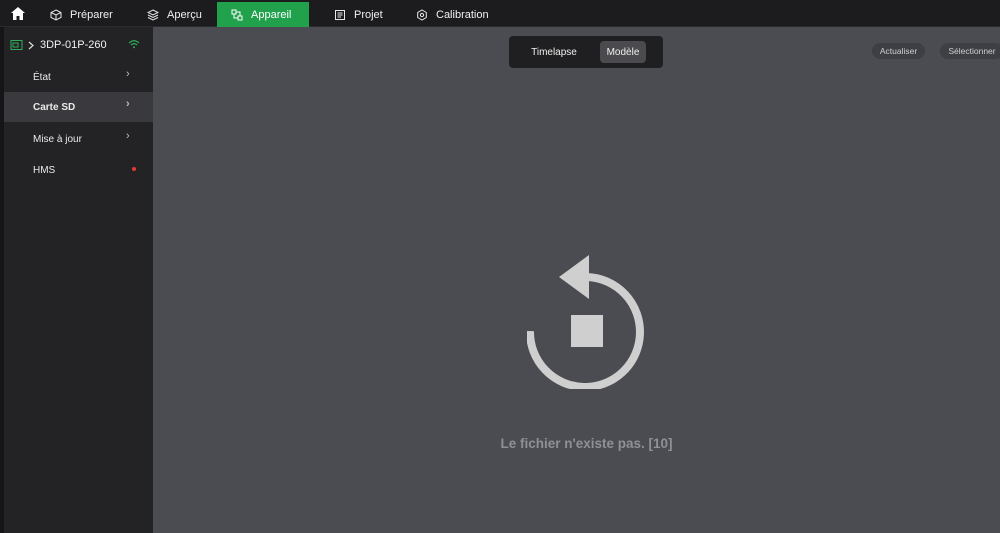  What do you see at coordinates (153, 14) in the screenshot?
I see `layers-icon` at bounding box center [153, 14].